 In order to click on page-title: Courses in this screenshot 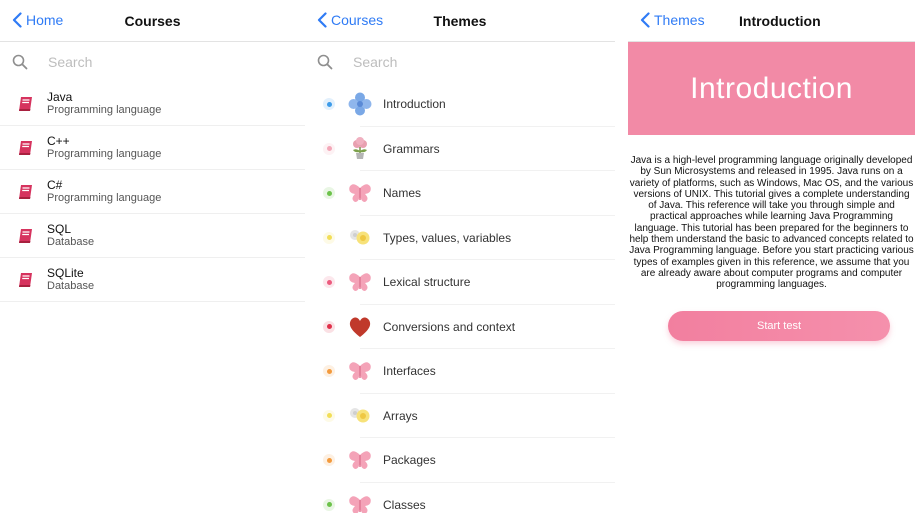, I will do `click(152, 21)`.